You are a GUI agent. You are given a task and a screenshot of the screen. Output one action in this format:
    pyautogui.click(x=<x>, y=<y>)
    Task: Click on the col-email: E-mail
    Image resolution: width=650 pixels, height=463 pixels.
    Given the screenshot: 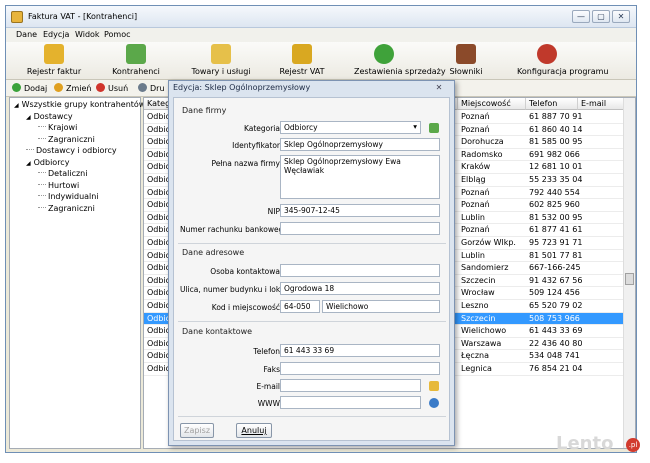 What is the action you would take?
    pyautogui.click(x=601, y=104)
    